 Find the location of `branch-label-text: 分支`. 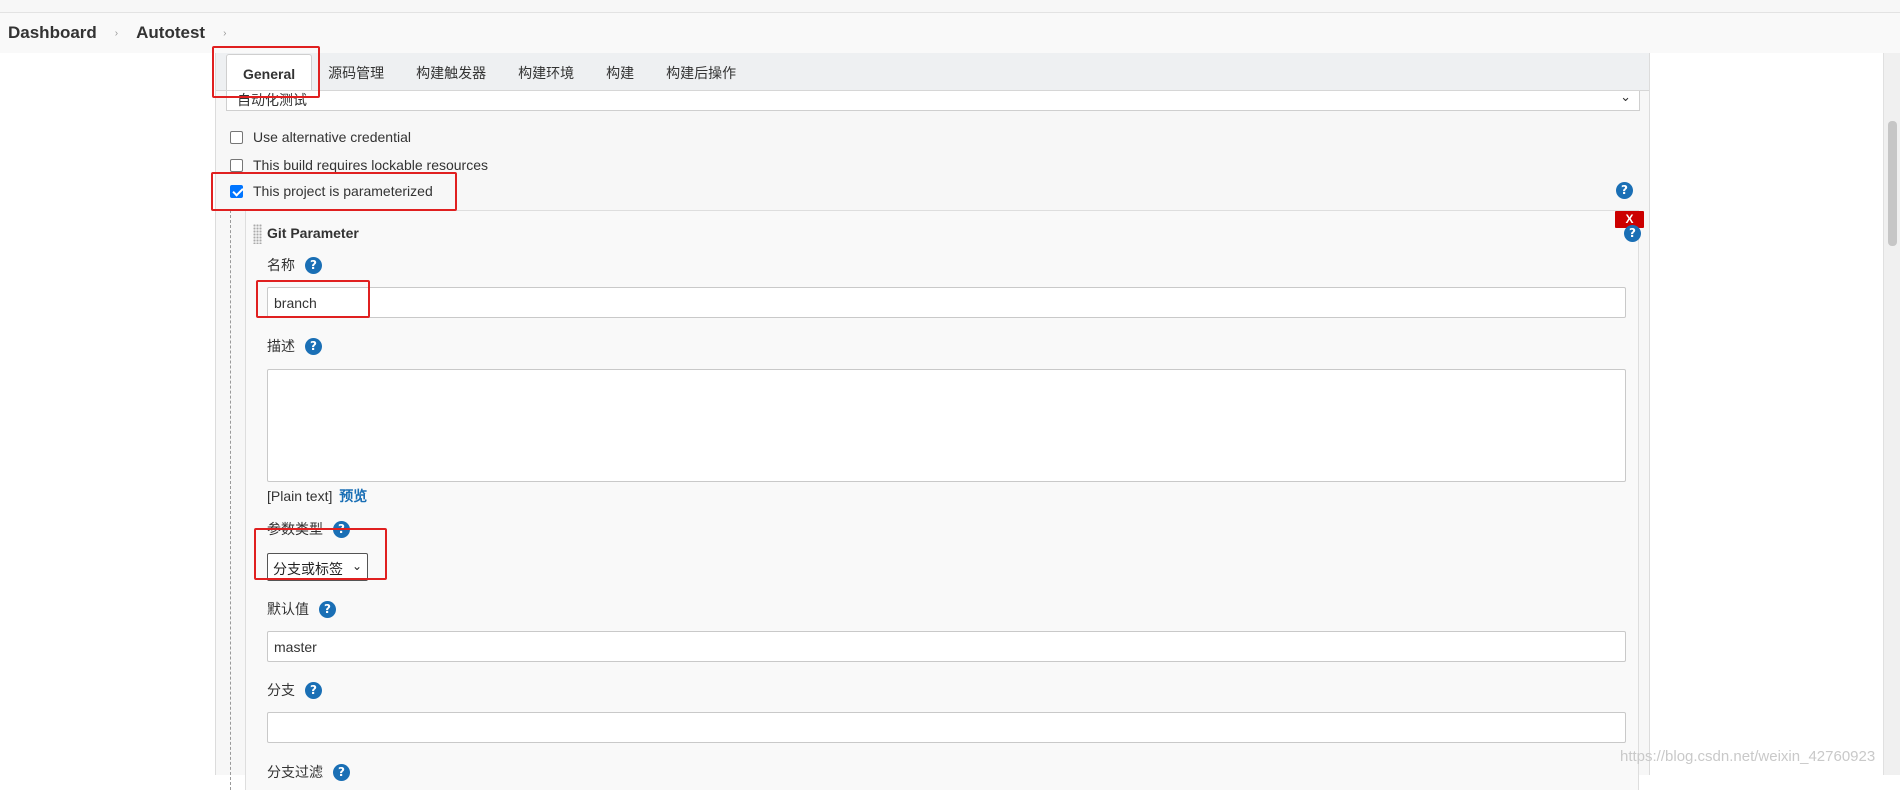

branch-label-text: 分支 is located at coordinates (281, 690).